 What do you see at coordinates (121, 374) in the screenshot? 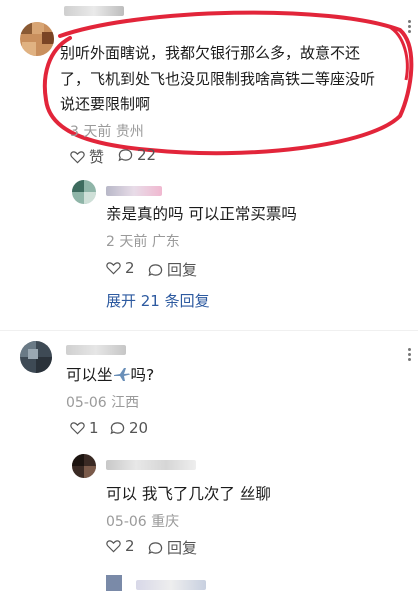
I see `airplane-emoji` at bounding box center [121, 374].